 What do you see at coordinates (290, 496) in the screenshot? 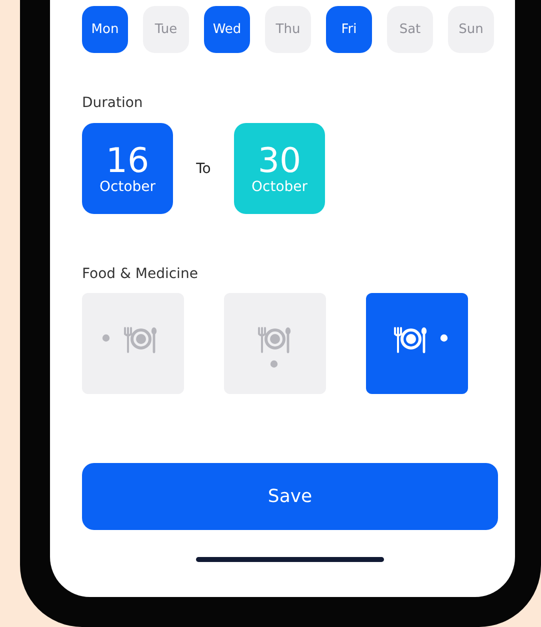
I see `save-button: Save` at bounding box center [290, 496].